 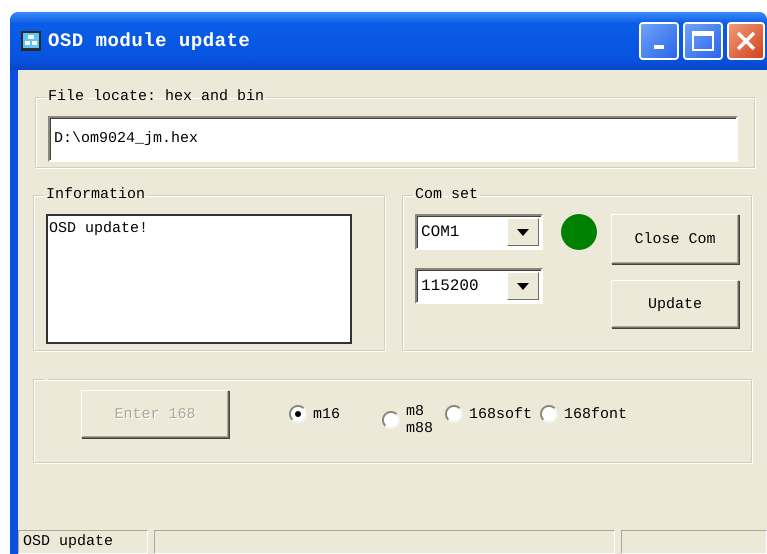 What do you see at coordinates (393, 139) in the screenshot?
I see `file-path-field: D:\om9024_jm.hex` at bounding box center [393, 139].